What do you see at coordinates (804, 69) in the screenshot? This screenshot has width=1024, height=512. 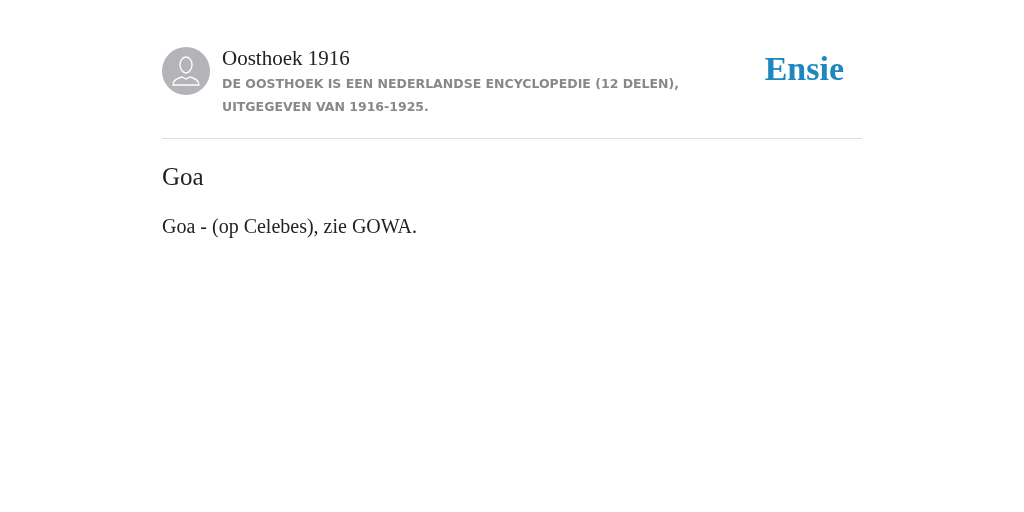 I see `logo: Ensie` at bounding box center [804, 69].